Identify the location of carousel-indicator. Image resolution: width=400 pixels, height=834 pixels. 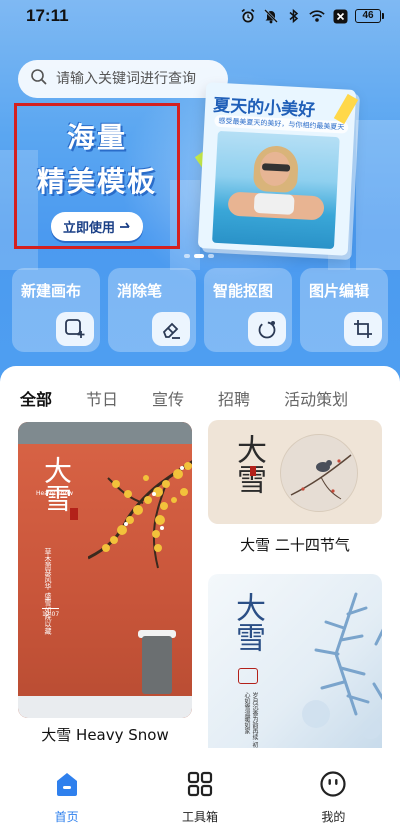
(199, 256).